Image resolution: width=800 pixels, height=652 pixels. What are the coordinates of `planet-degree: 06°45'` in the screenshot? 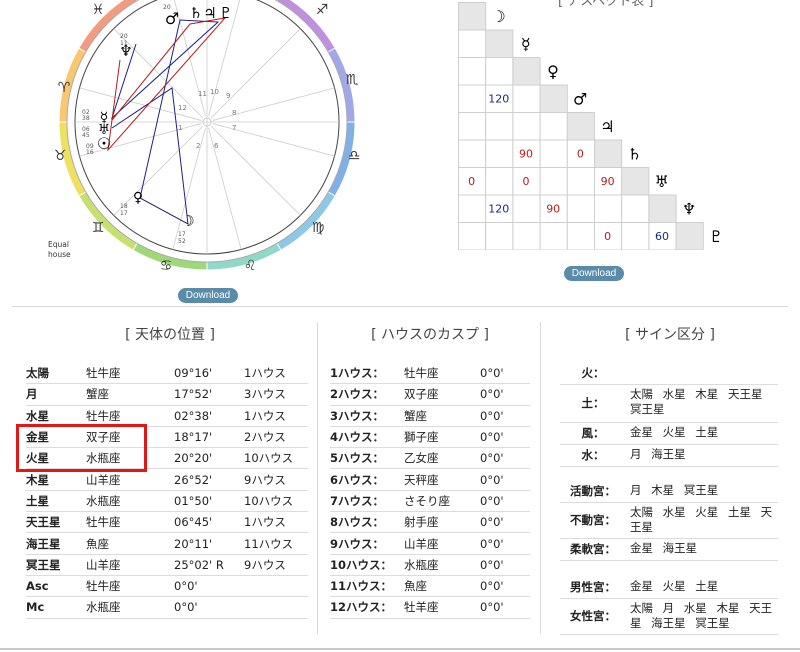 It's located at (209, 522).